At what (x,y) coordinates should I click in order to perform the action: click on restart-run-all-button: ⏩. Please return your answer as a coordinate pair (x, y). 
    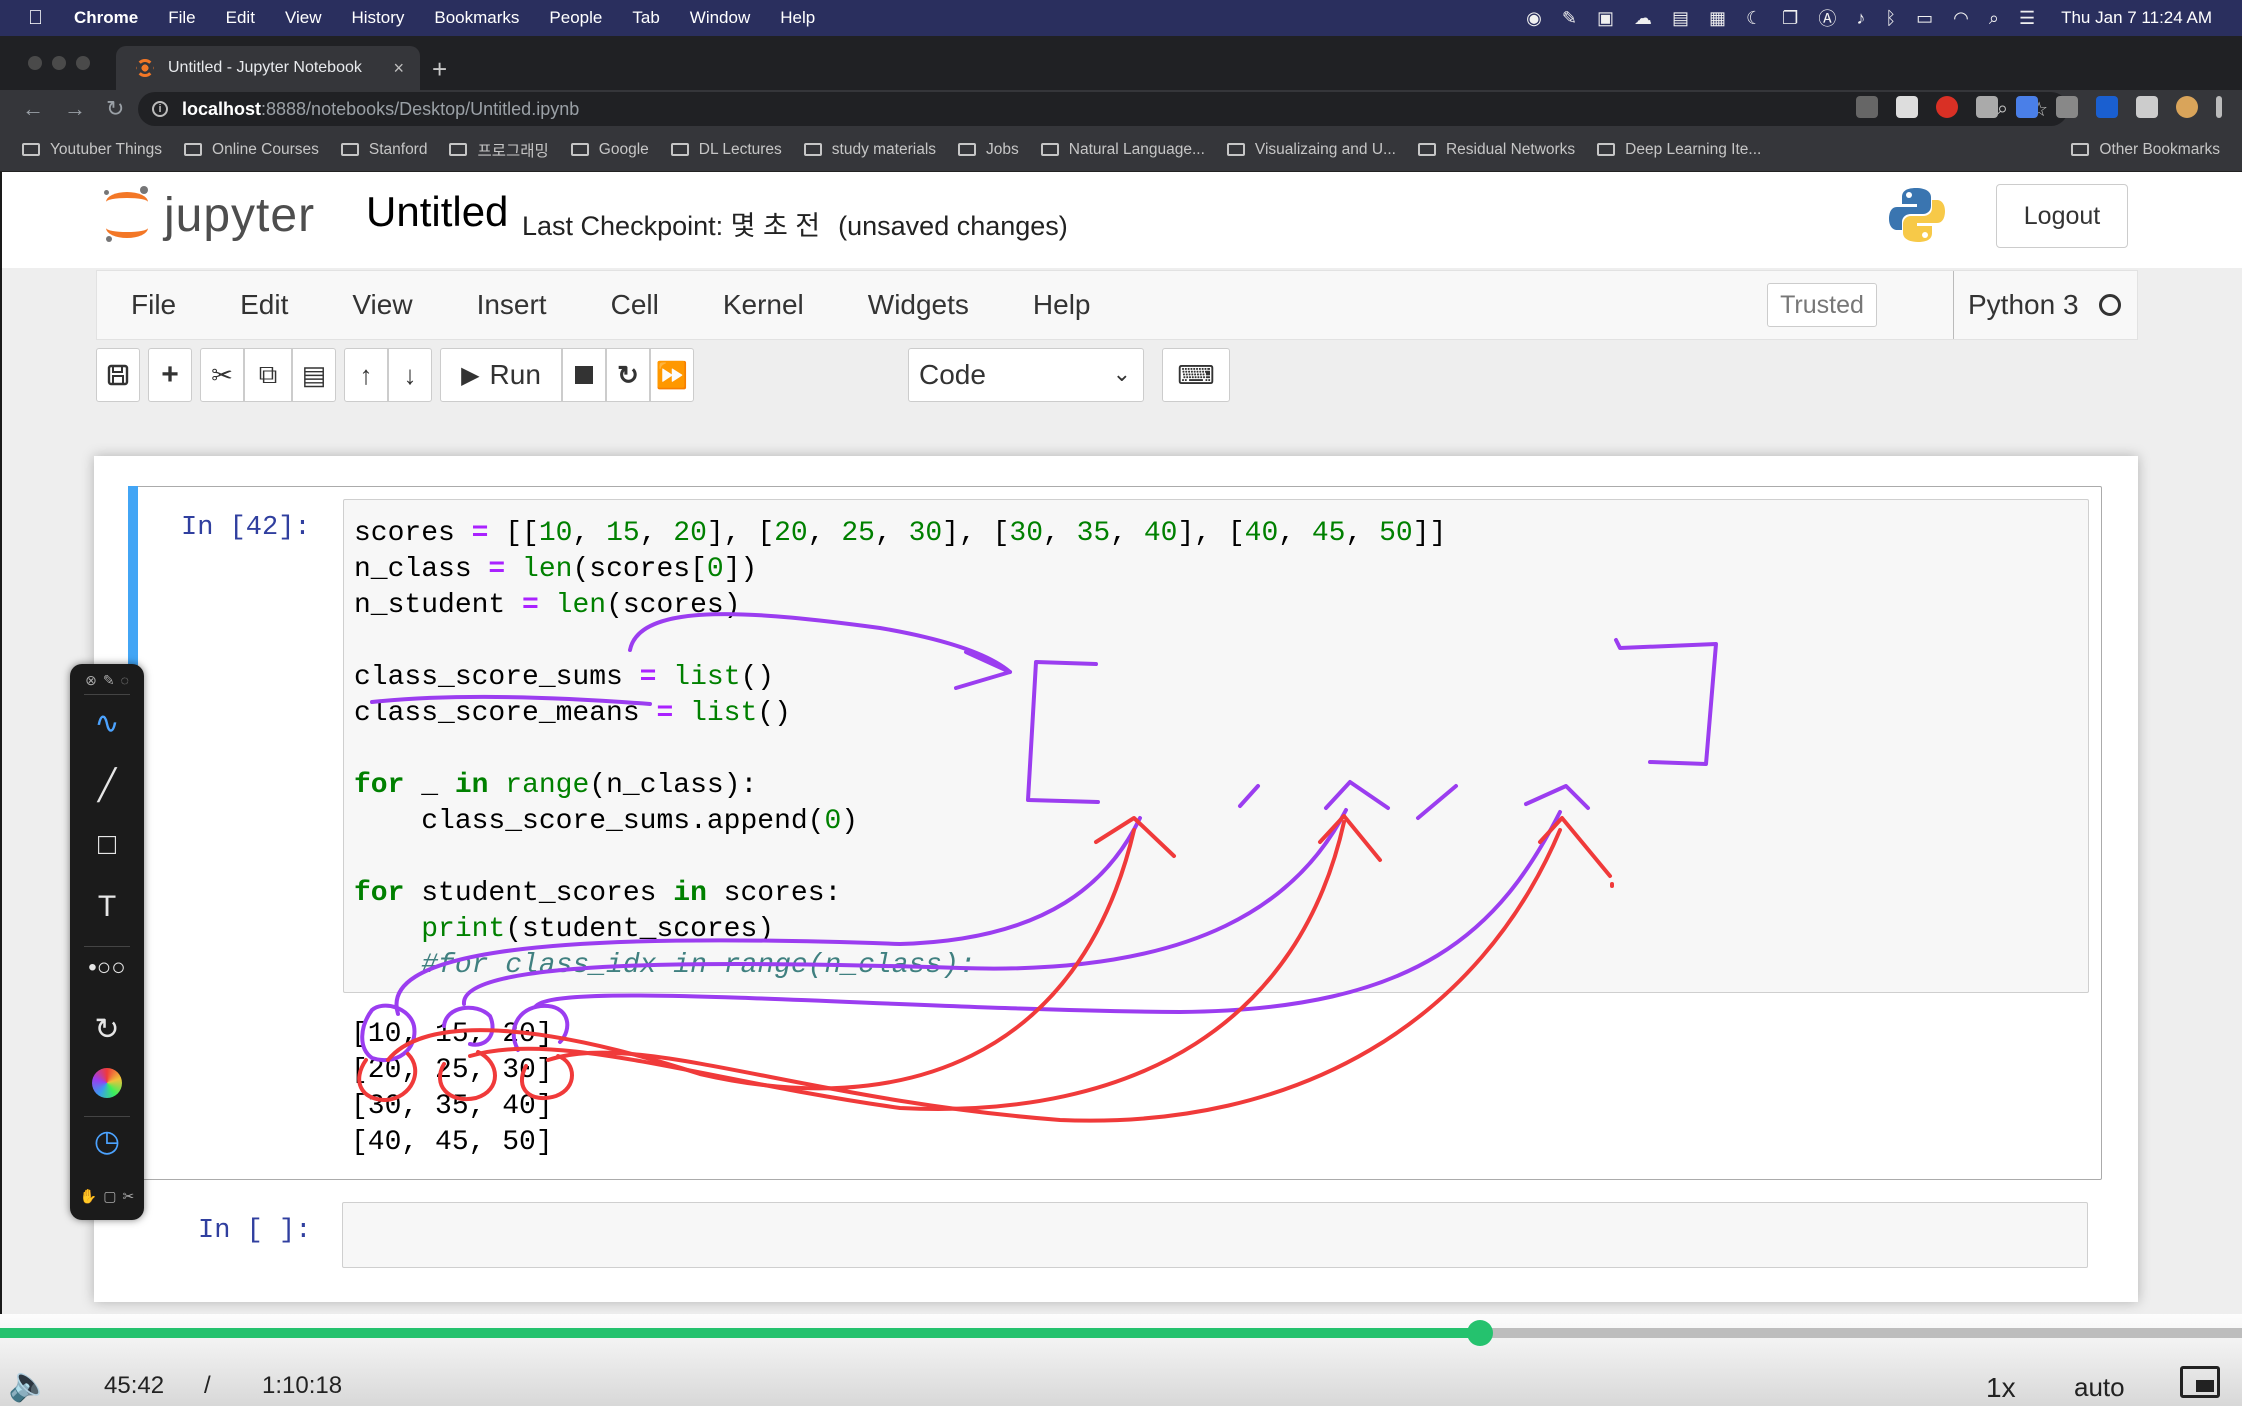
    Looking at the image, I should click on (672, 375).